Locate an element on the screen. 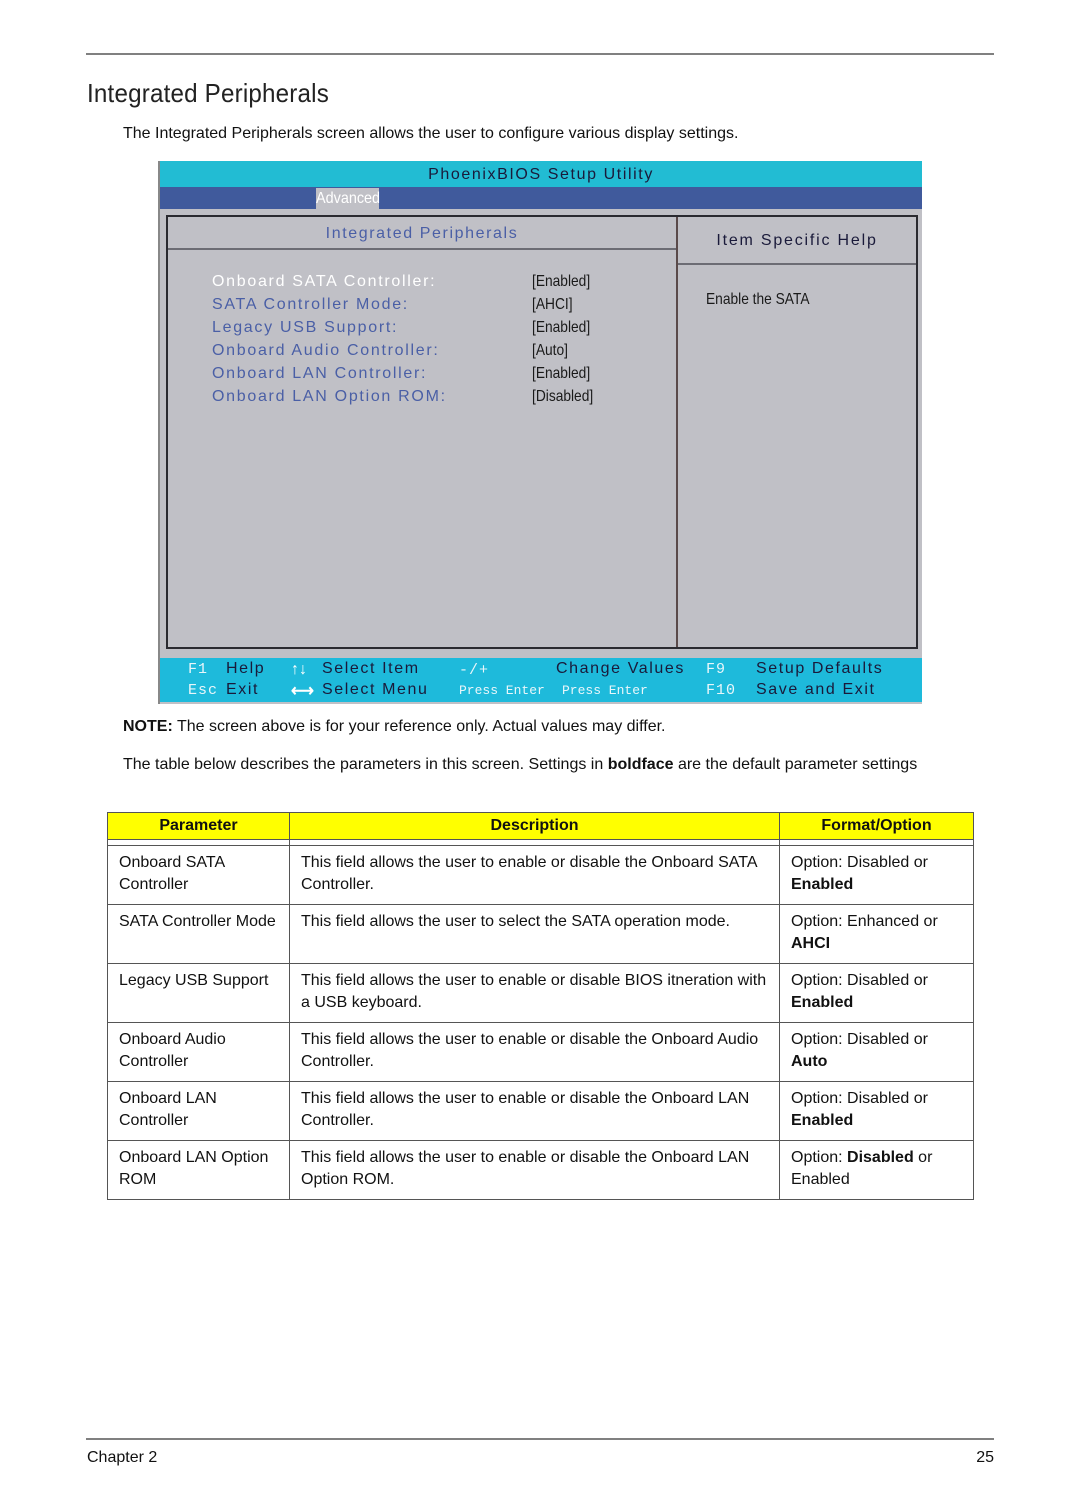 This screenshot has height=1512, width=1080. para-text: are the default parameter settings is located at coordinates (795, 764).